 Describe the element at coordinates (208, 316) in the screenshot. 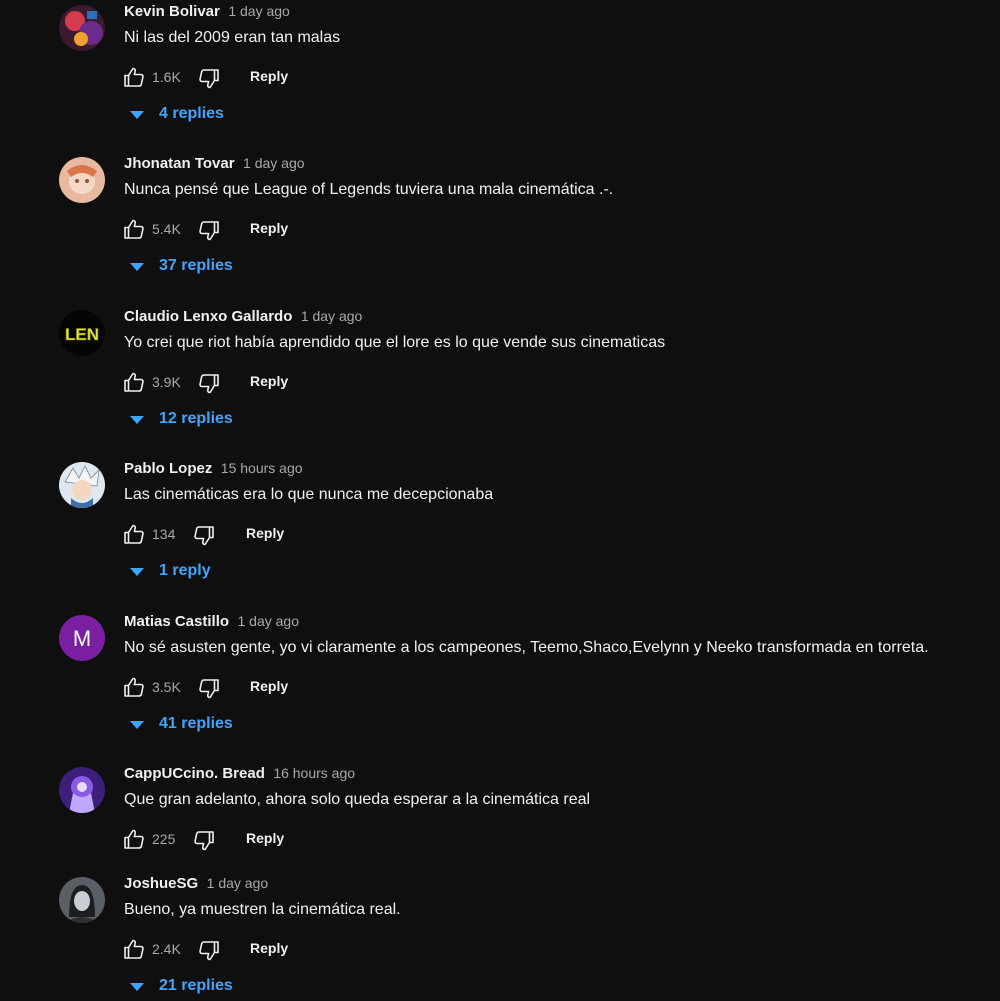

I see `comment-author: Claudio Lenxo Gallardo` at that location.